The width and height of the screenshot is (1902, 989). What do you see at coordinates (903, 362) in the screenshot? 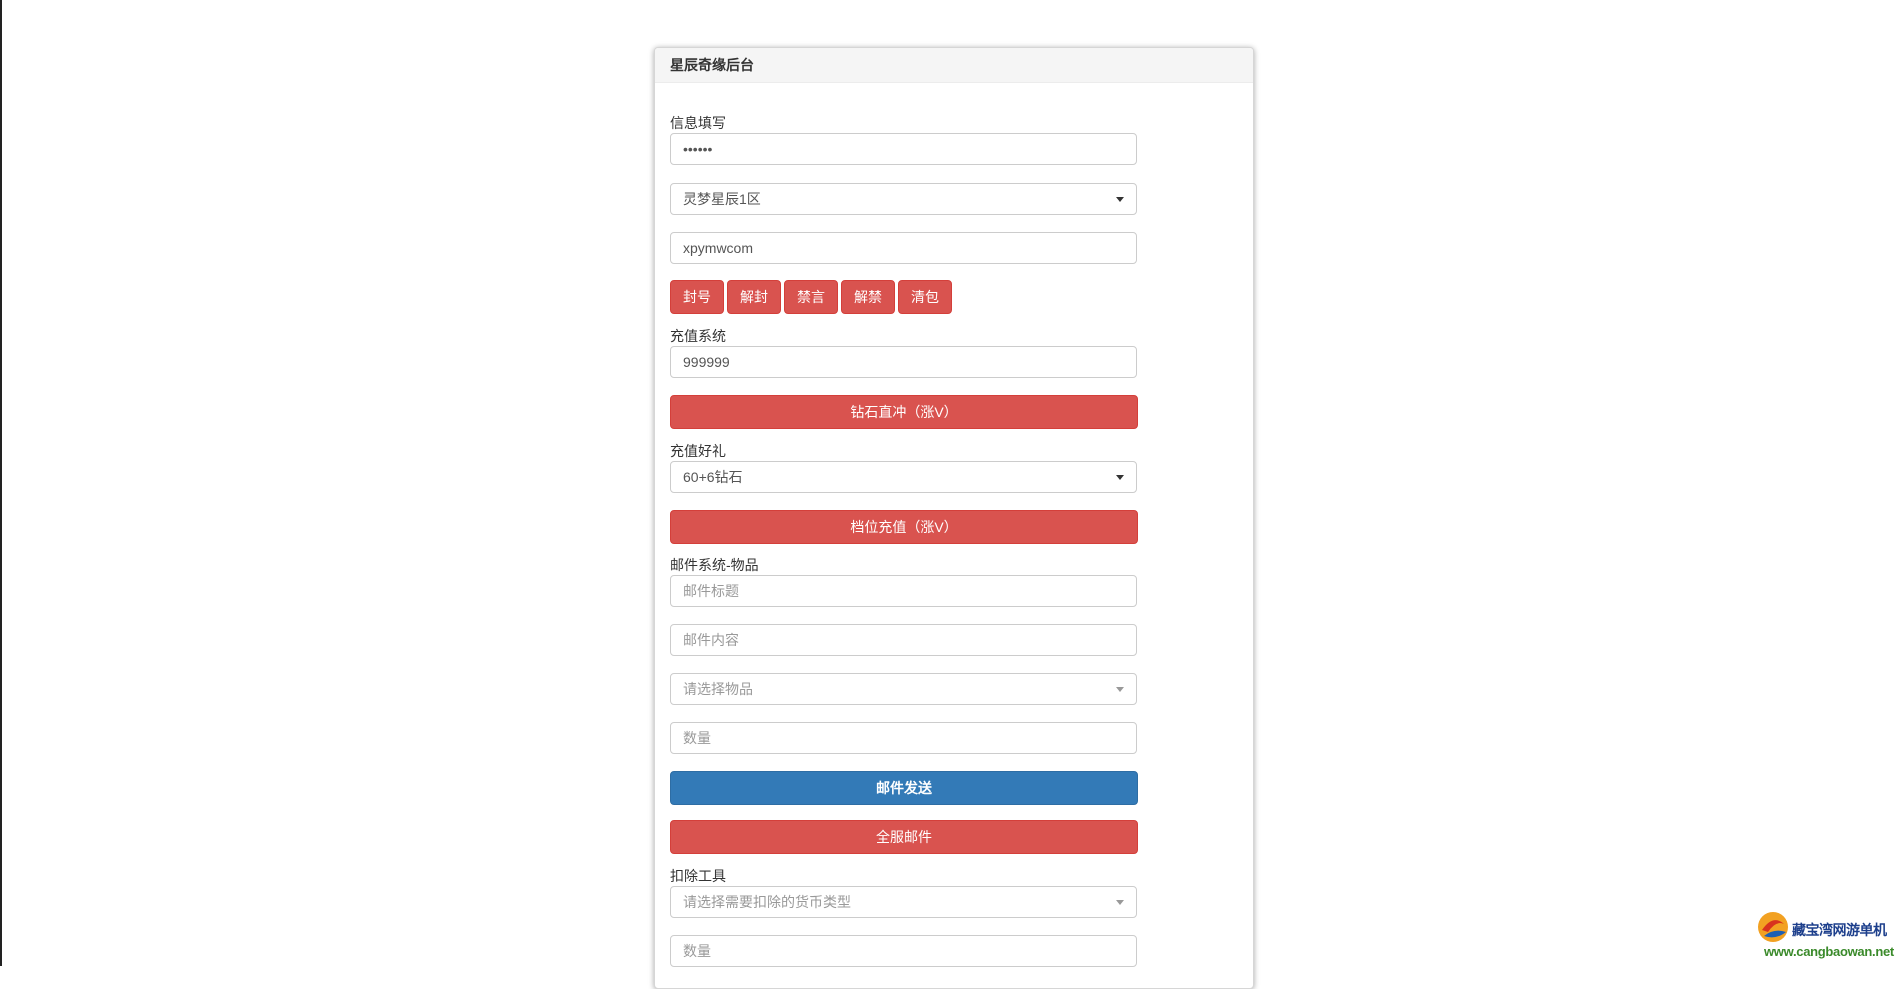
I see `recharge-amount-input: 999999` at bounding box center [903, 362].